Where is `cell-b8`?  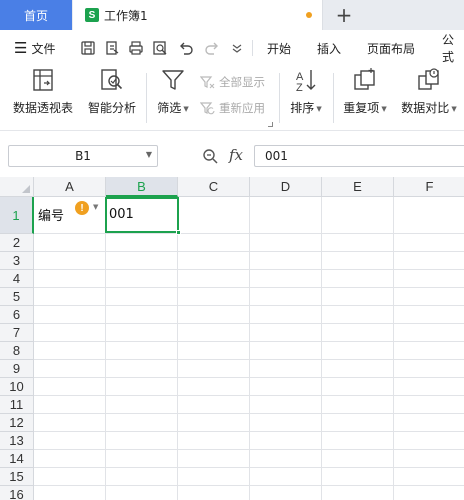
cell-b8 is located at coordinates (142, 351).